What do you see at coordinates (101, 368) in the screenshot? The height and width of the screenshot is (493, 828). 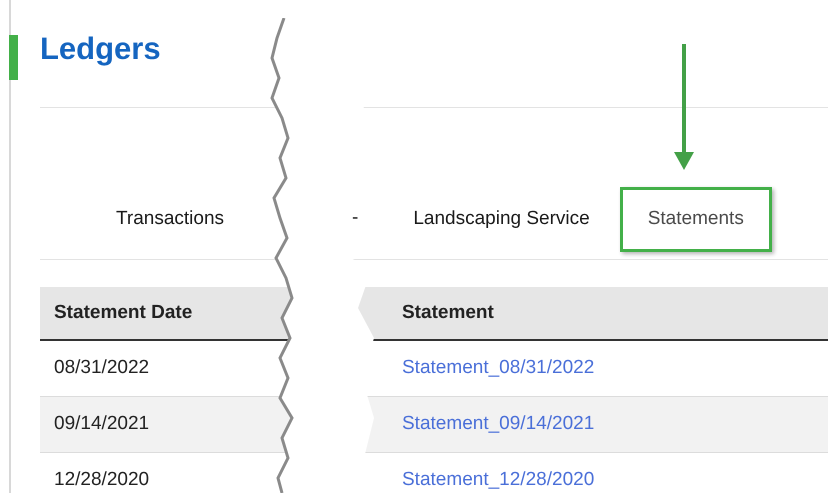 I see `table-cell-text: 08/31/2022` at bounding box center [101, 368].